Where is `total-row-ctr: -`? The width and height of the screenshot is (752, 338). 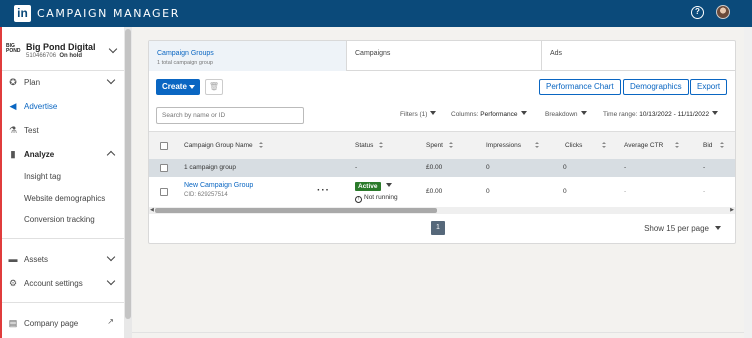 total-row-ctr: - is located at coordinates (625, 167).